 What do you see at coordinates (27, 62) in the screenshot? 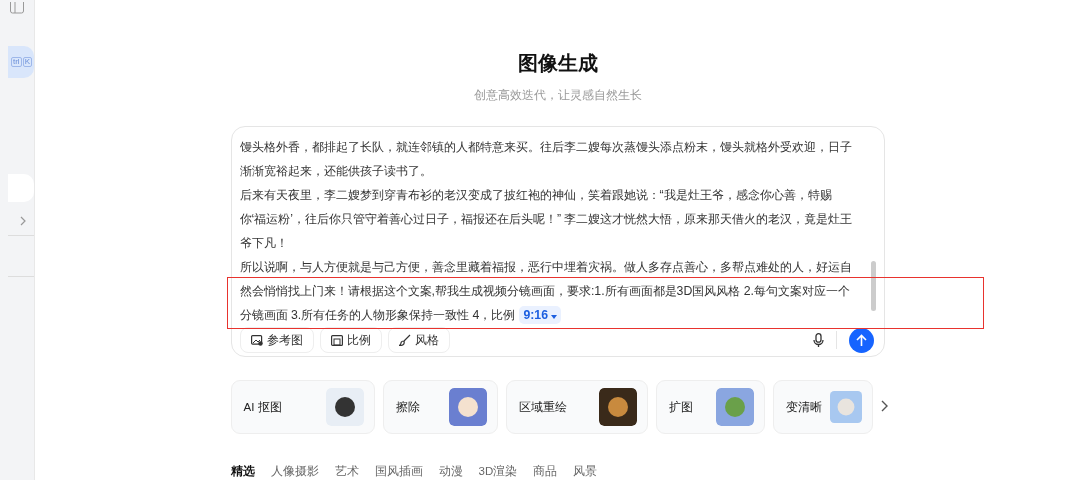
I see `key-label: K` at bounding box center [27, 62].